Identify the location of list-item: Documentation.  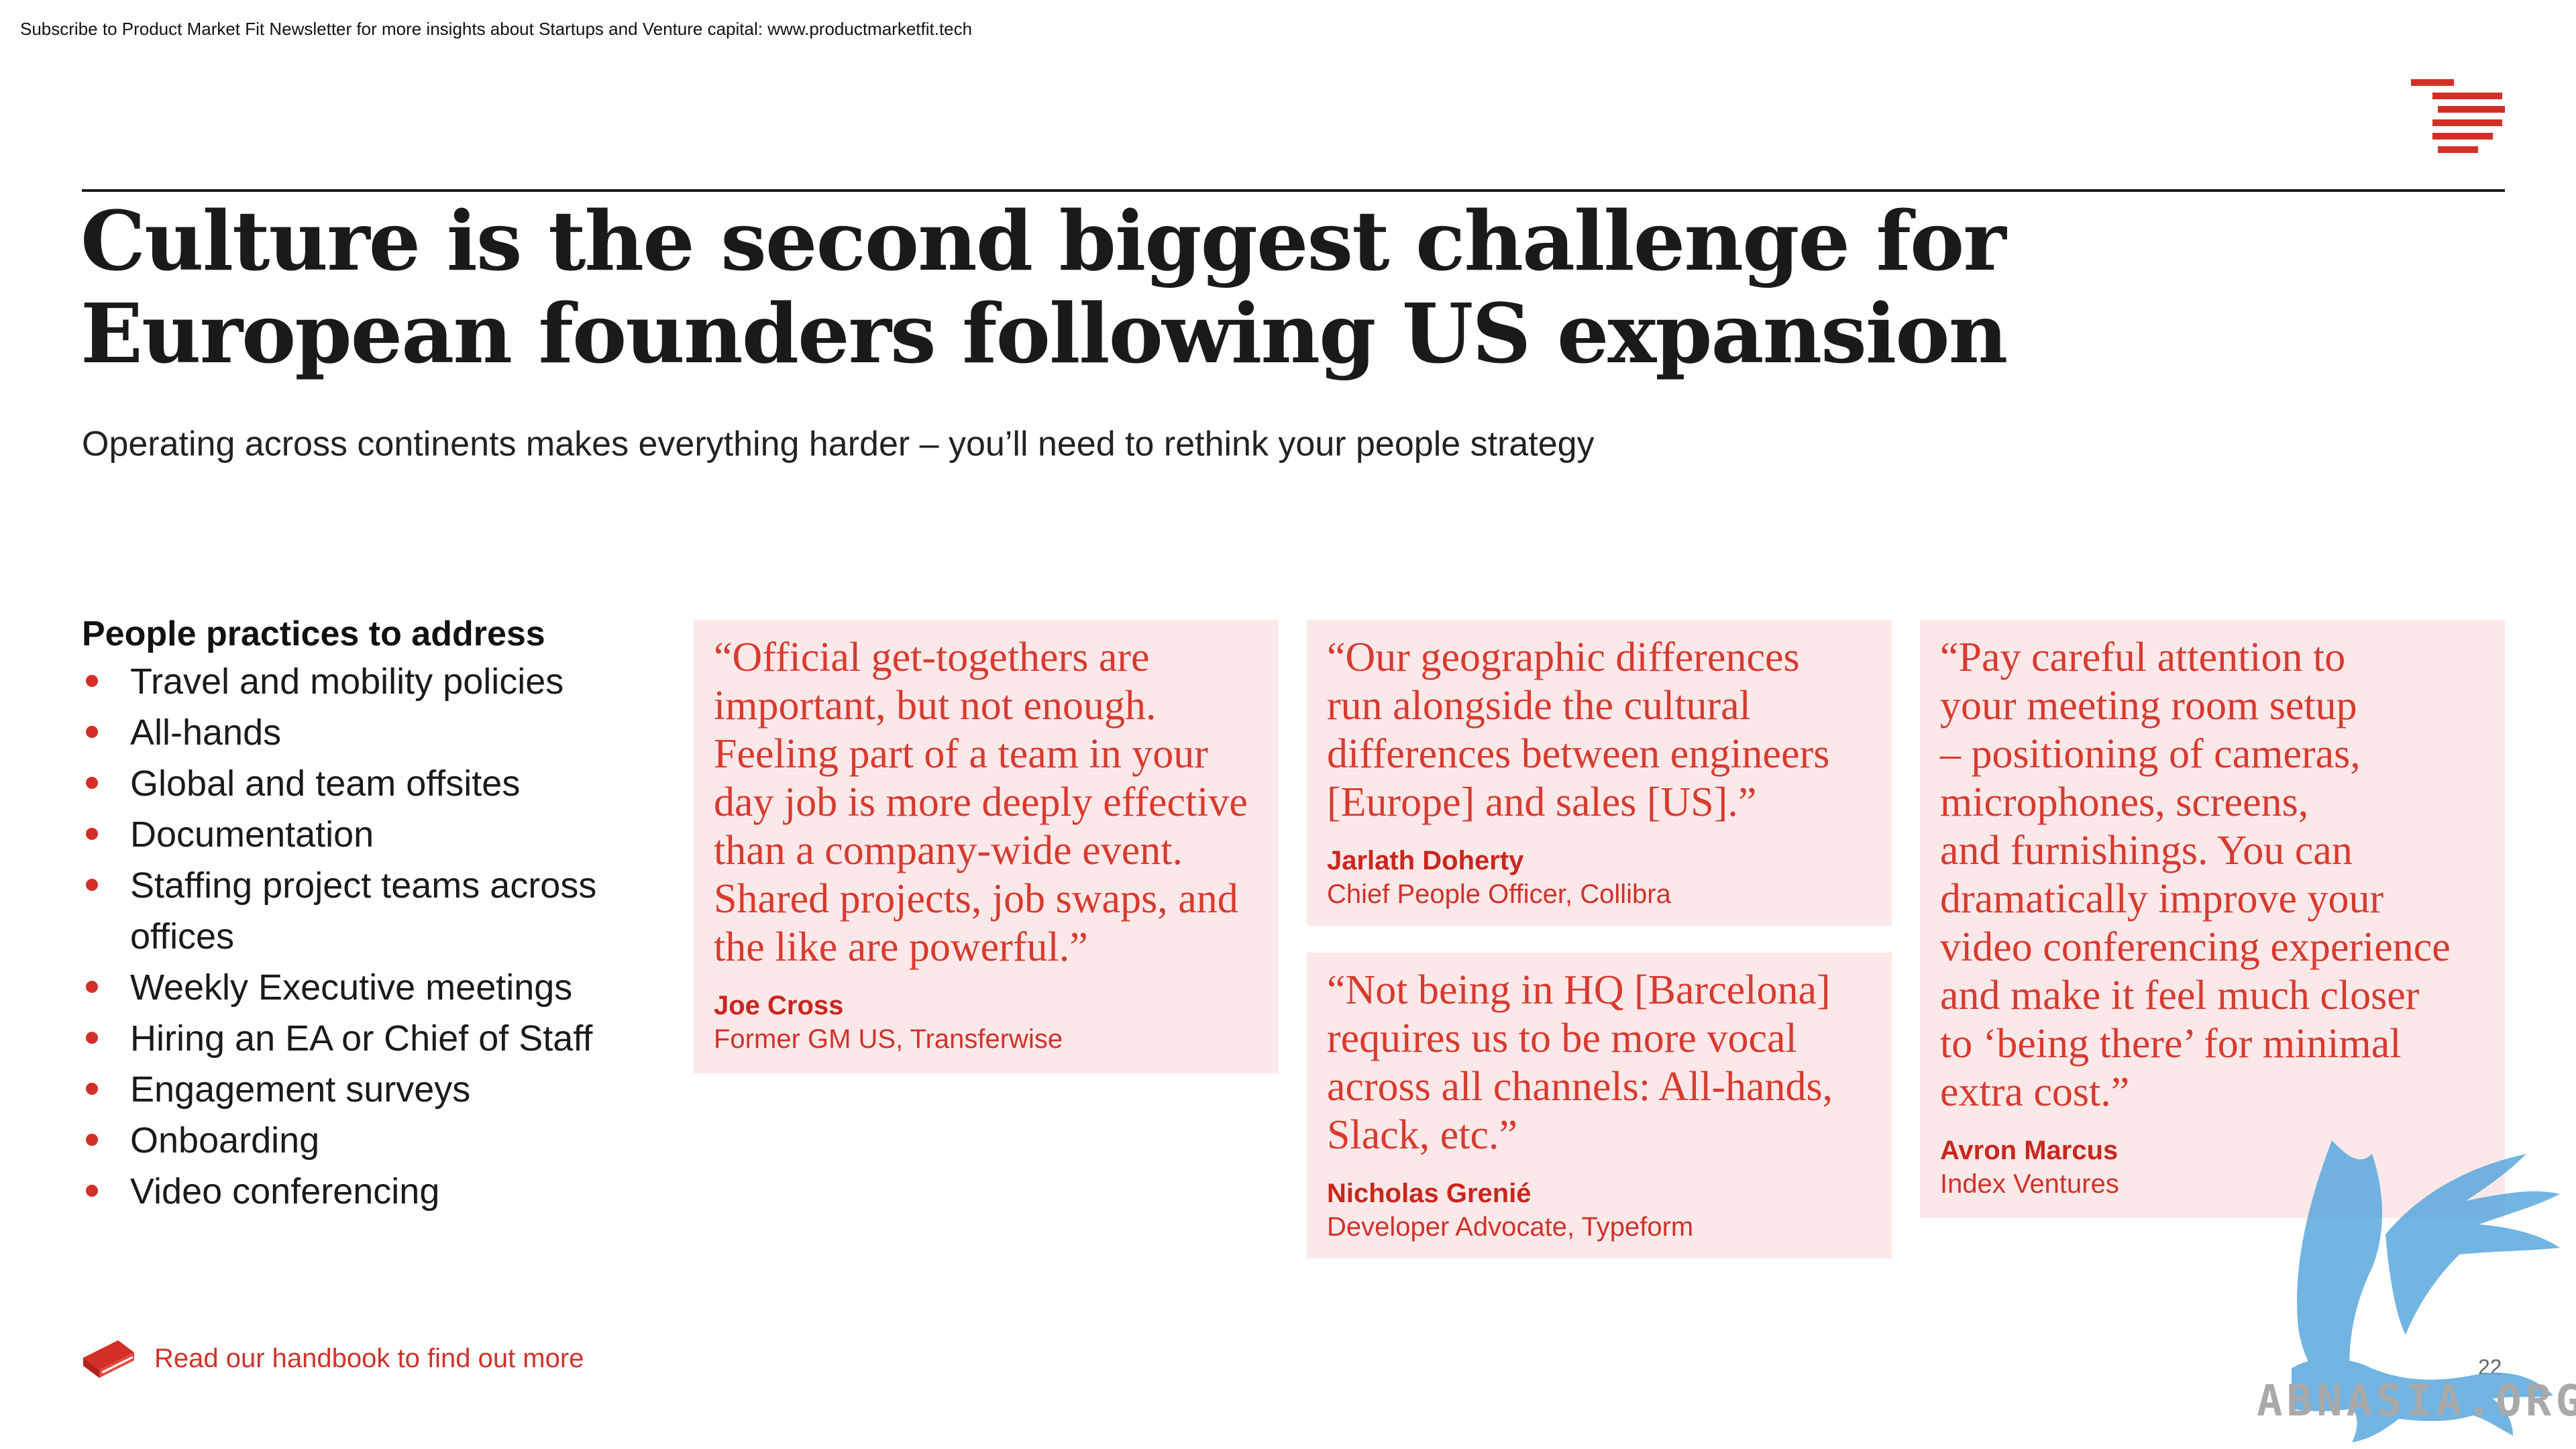
(377, 834).